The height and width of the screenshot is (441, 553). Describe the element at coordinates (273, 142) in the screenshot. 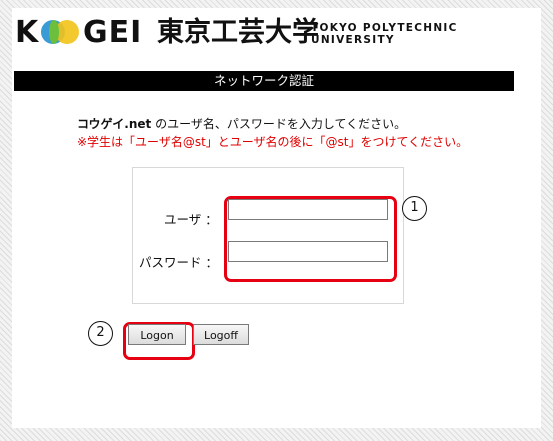

I see `student-notice: ※学生は「ユーザ名@st」とユーザ名の後に「@st」をつけてください。` at that location.